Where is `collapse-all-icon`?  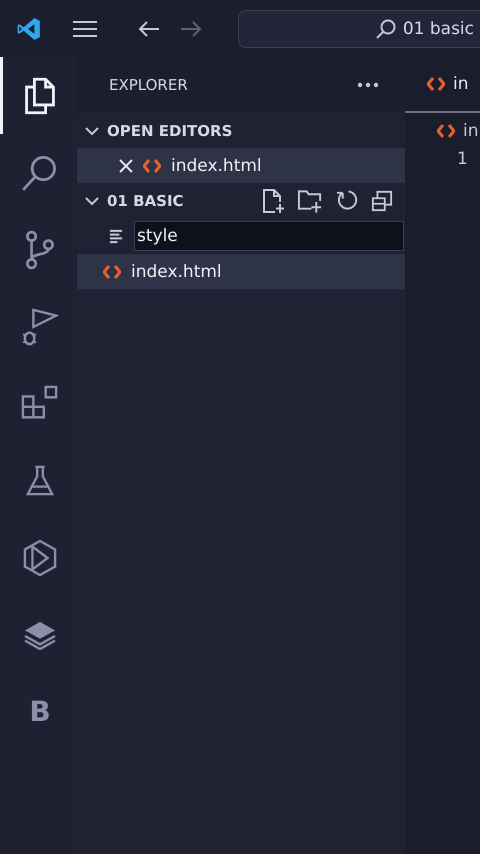
collapse-all-icon is located at coordinates (382, 201).